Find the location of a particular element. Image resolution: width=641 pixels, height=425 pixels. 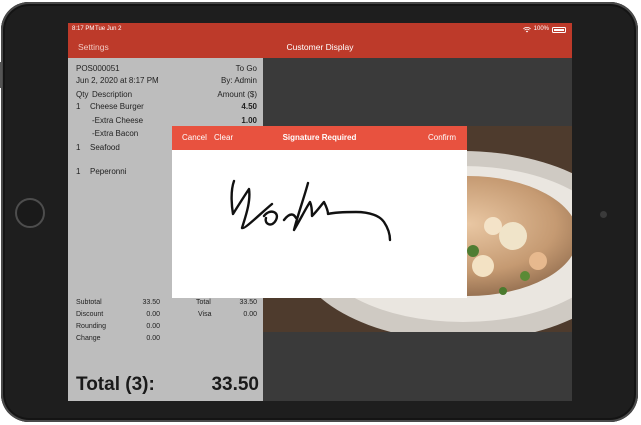

summary-label: Discount is located at coordinates (90, 314).